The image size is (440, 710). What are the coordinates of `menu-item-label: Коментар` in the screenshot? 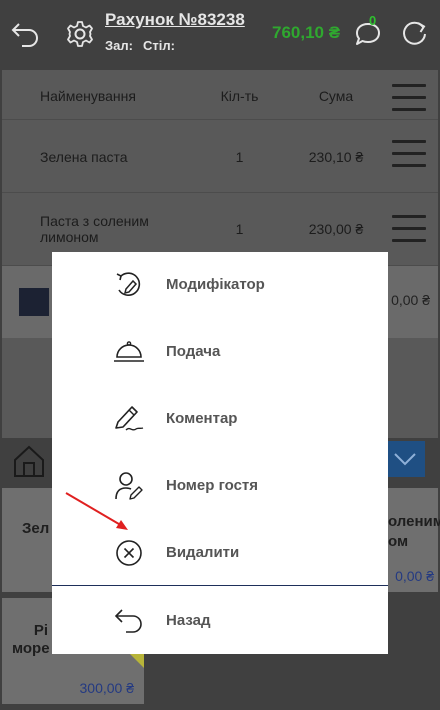 It's located at (202, 418).